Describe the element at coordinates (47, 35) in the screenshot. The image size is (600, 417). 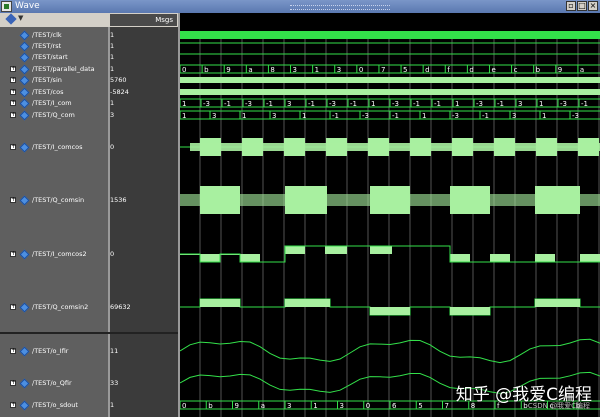
I see `signal-name: /TEST/clk` at that location.